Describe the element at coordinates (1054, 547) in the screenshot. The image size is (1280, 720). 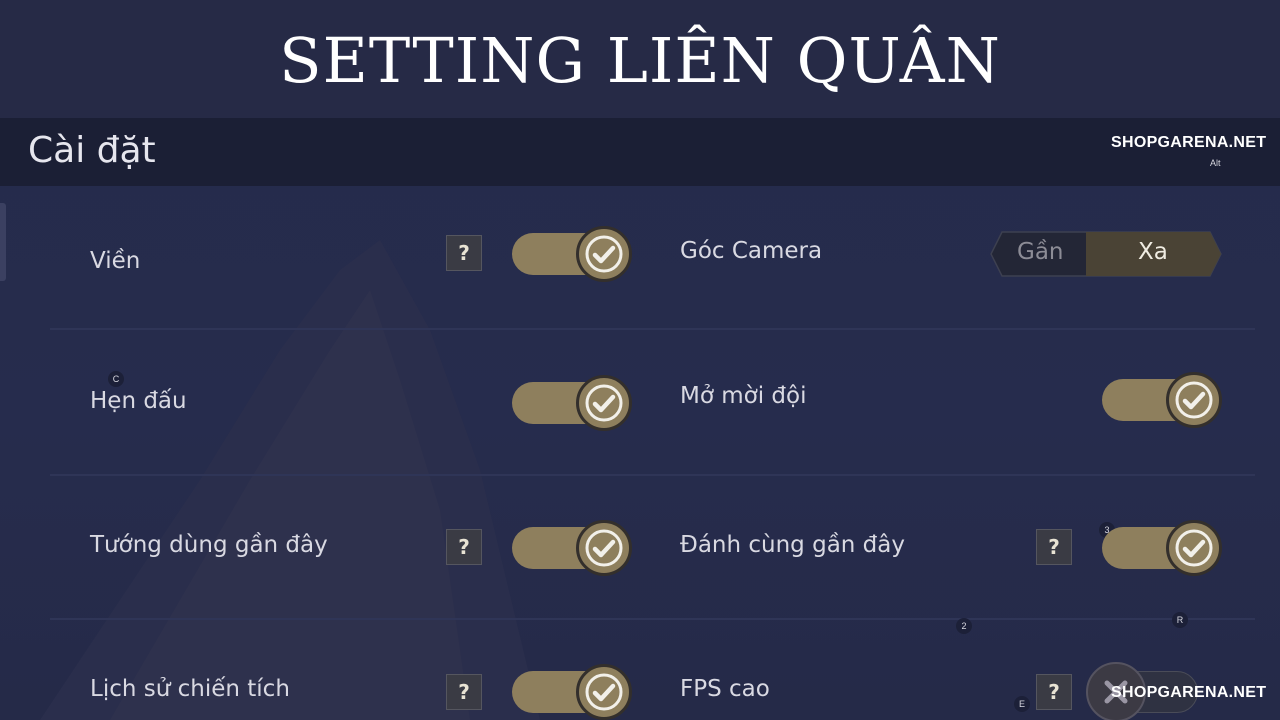
I see `danh-cung-help-button: ?` at that location.